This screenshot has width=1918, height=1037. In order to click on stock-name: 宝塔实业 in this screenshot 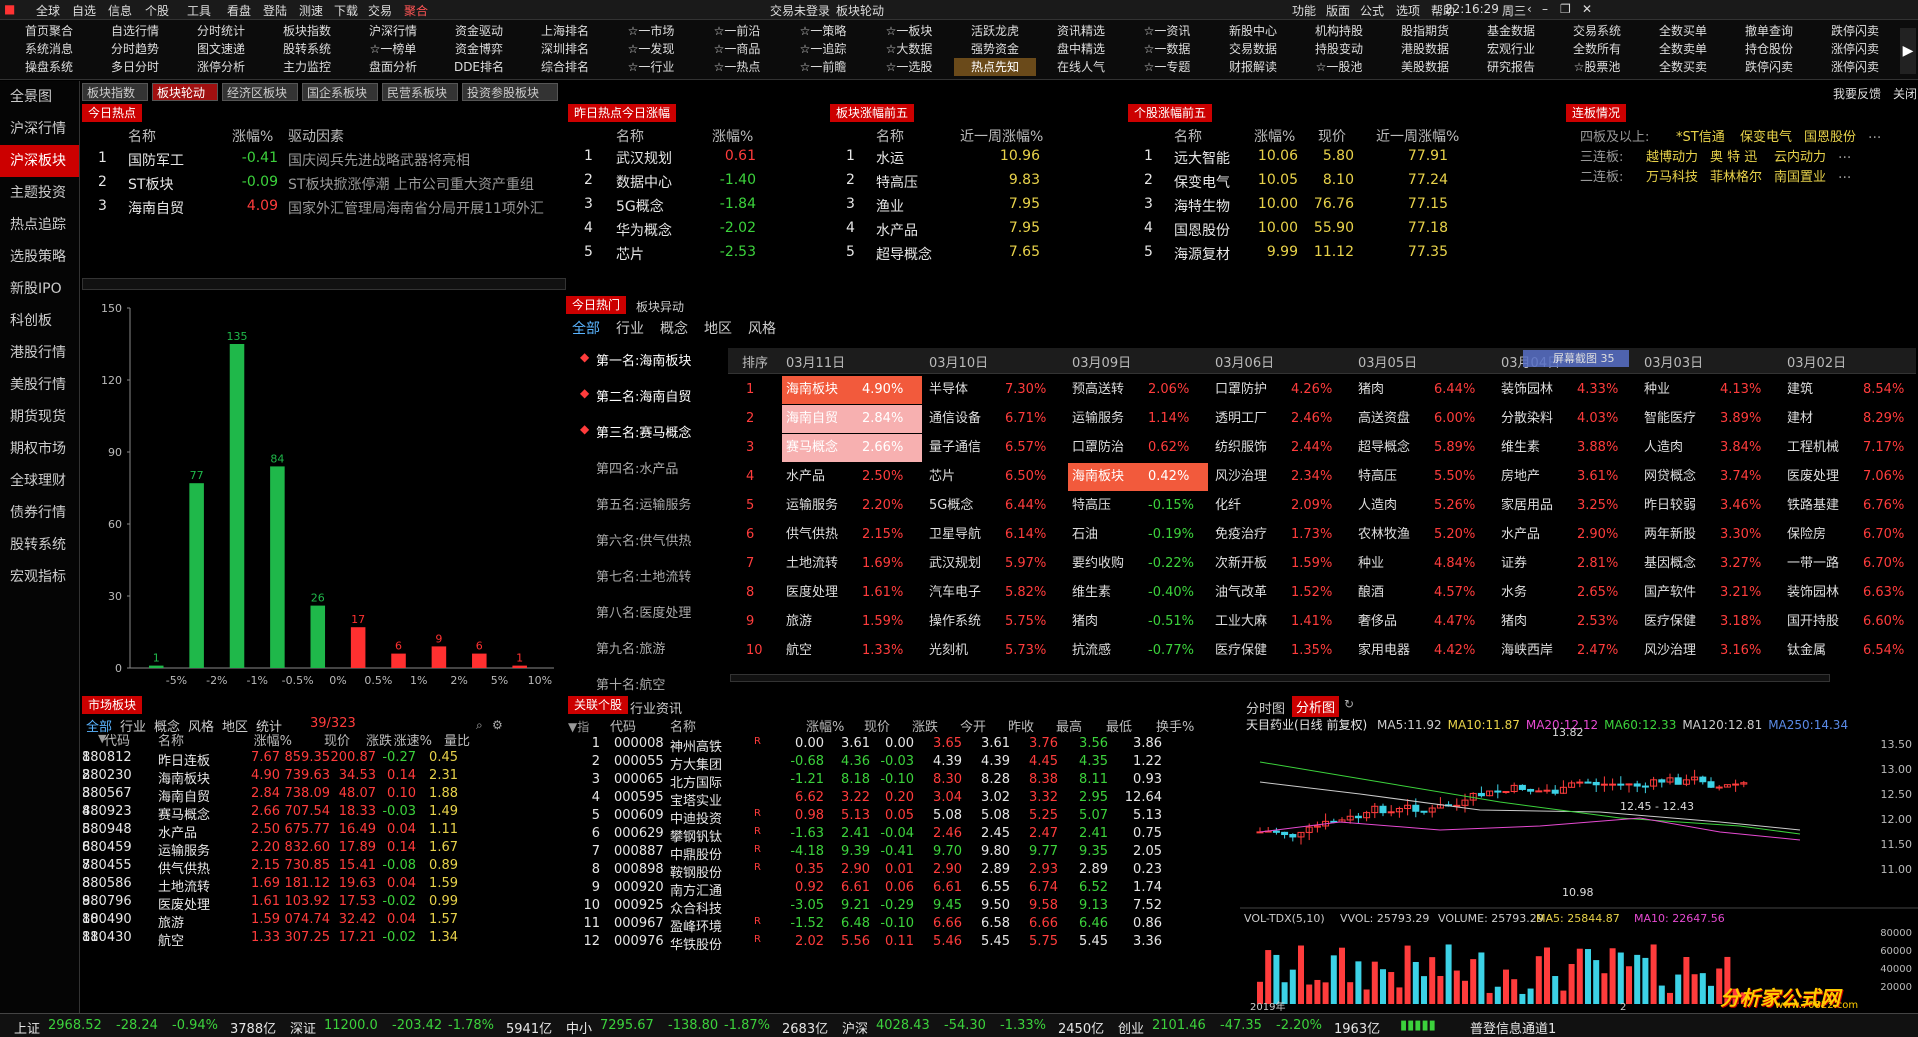, I will do `click(710, 799)`.